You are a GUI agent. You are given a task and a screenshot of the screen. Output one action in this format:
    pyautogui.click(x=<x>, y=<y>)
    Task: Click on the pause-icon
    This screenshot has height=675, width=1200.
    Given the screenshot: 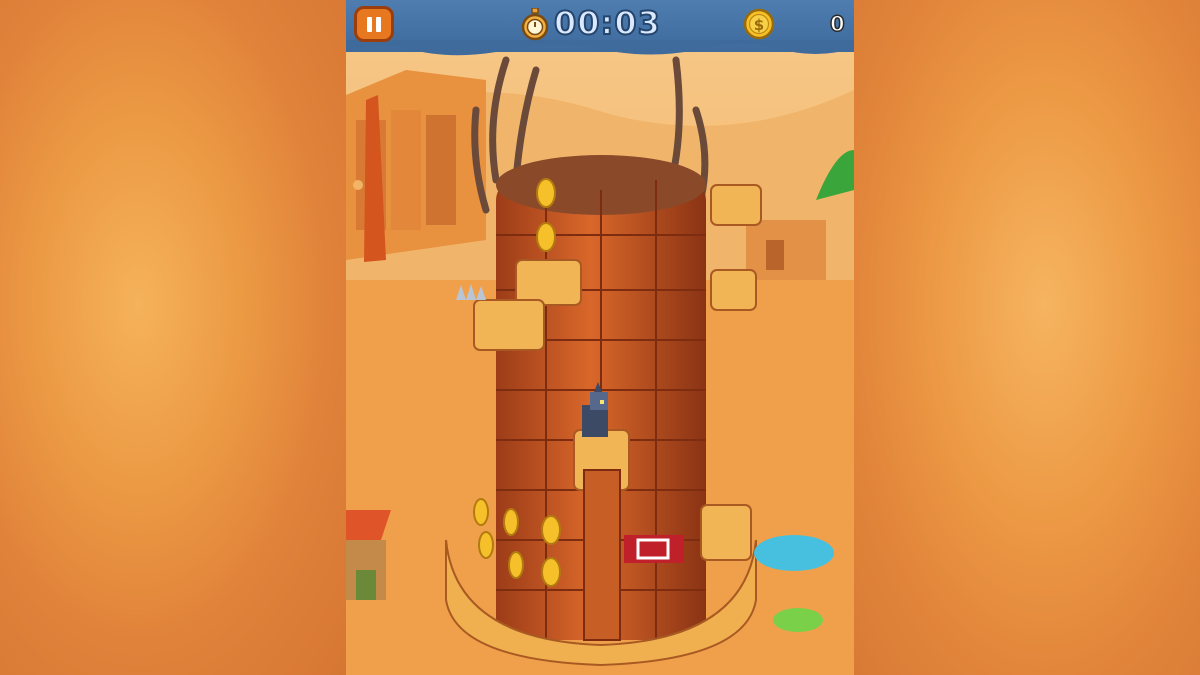 What is the action you would take?
    pyautogui.click(x=369, y=24)
    